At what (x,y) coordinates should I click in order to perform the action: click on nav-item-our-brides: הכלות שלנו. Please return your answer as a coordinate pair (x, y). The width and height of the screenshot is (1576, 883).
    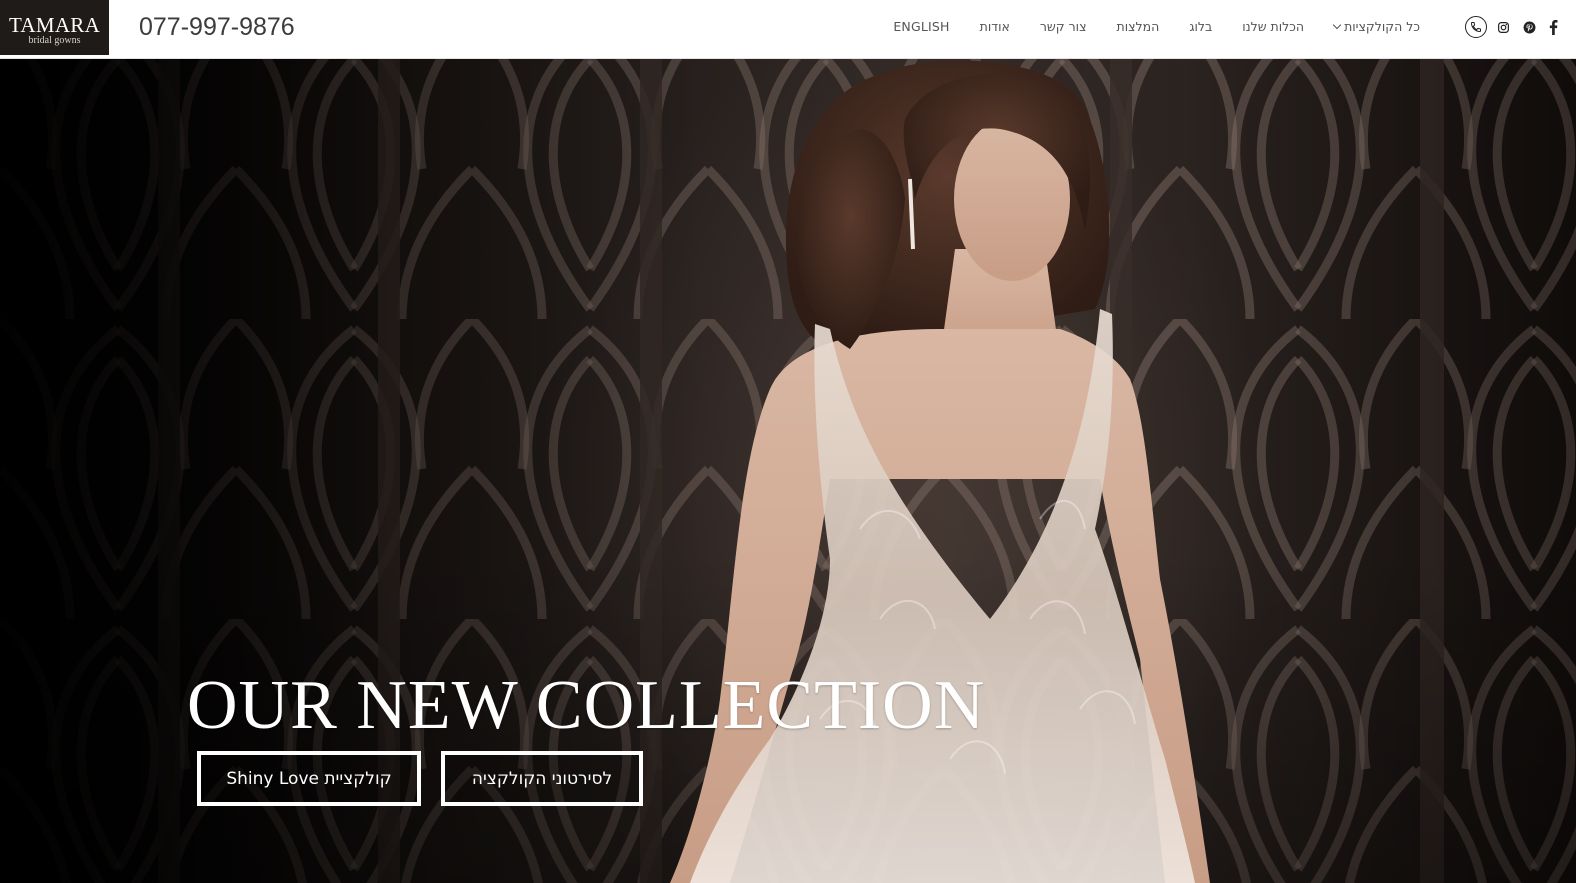
    Looking at the image, I should click on (1273, 26).